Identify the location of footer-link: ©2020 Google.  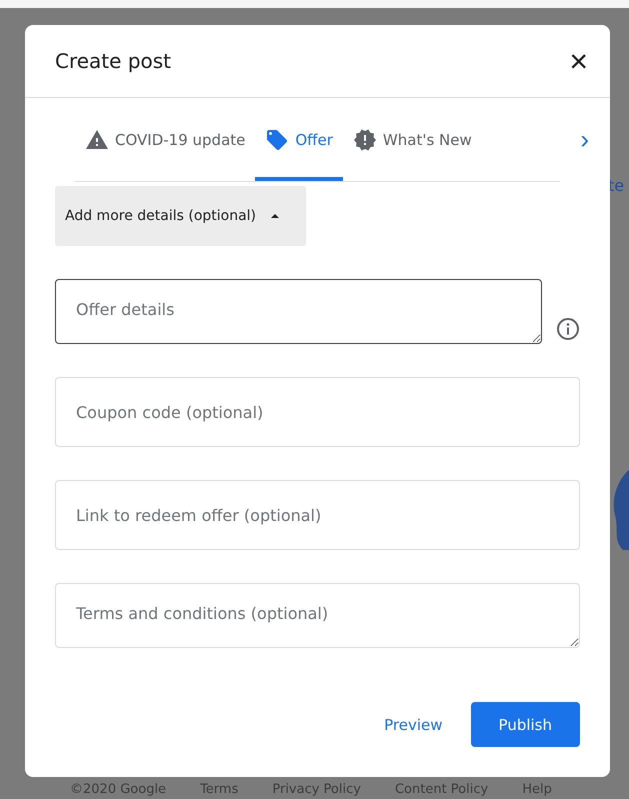
(118, 789).